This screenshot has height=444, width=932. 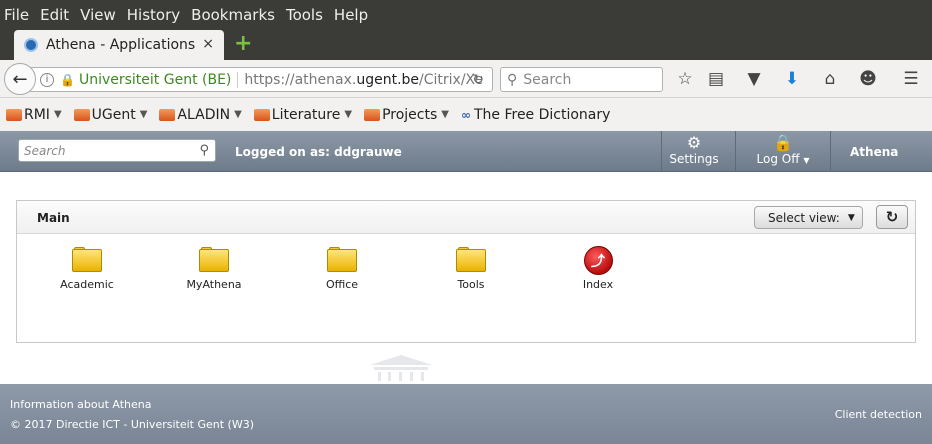 I want to click on browser-search-placeholder: Search, so click(x=547, y=79).